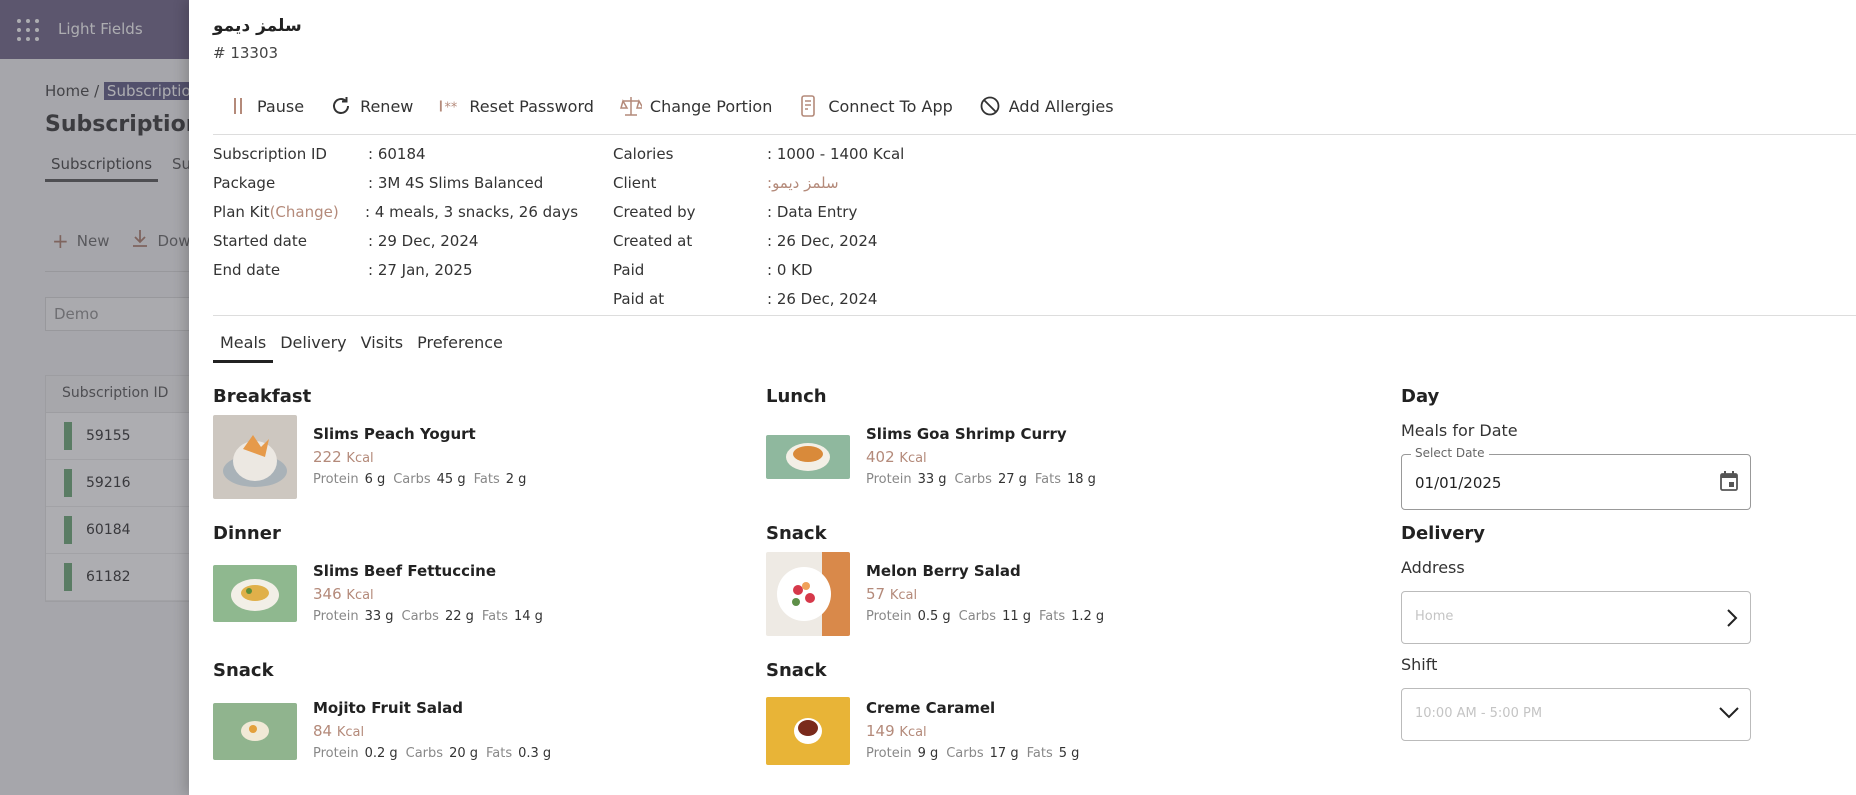  What do you see at coordinates (796, 396) in the screenshot?
I see `section-title: Lunch` at bounding box center [796, 396].